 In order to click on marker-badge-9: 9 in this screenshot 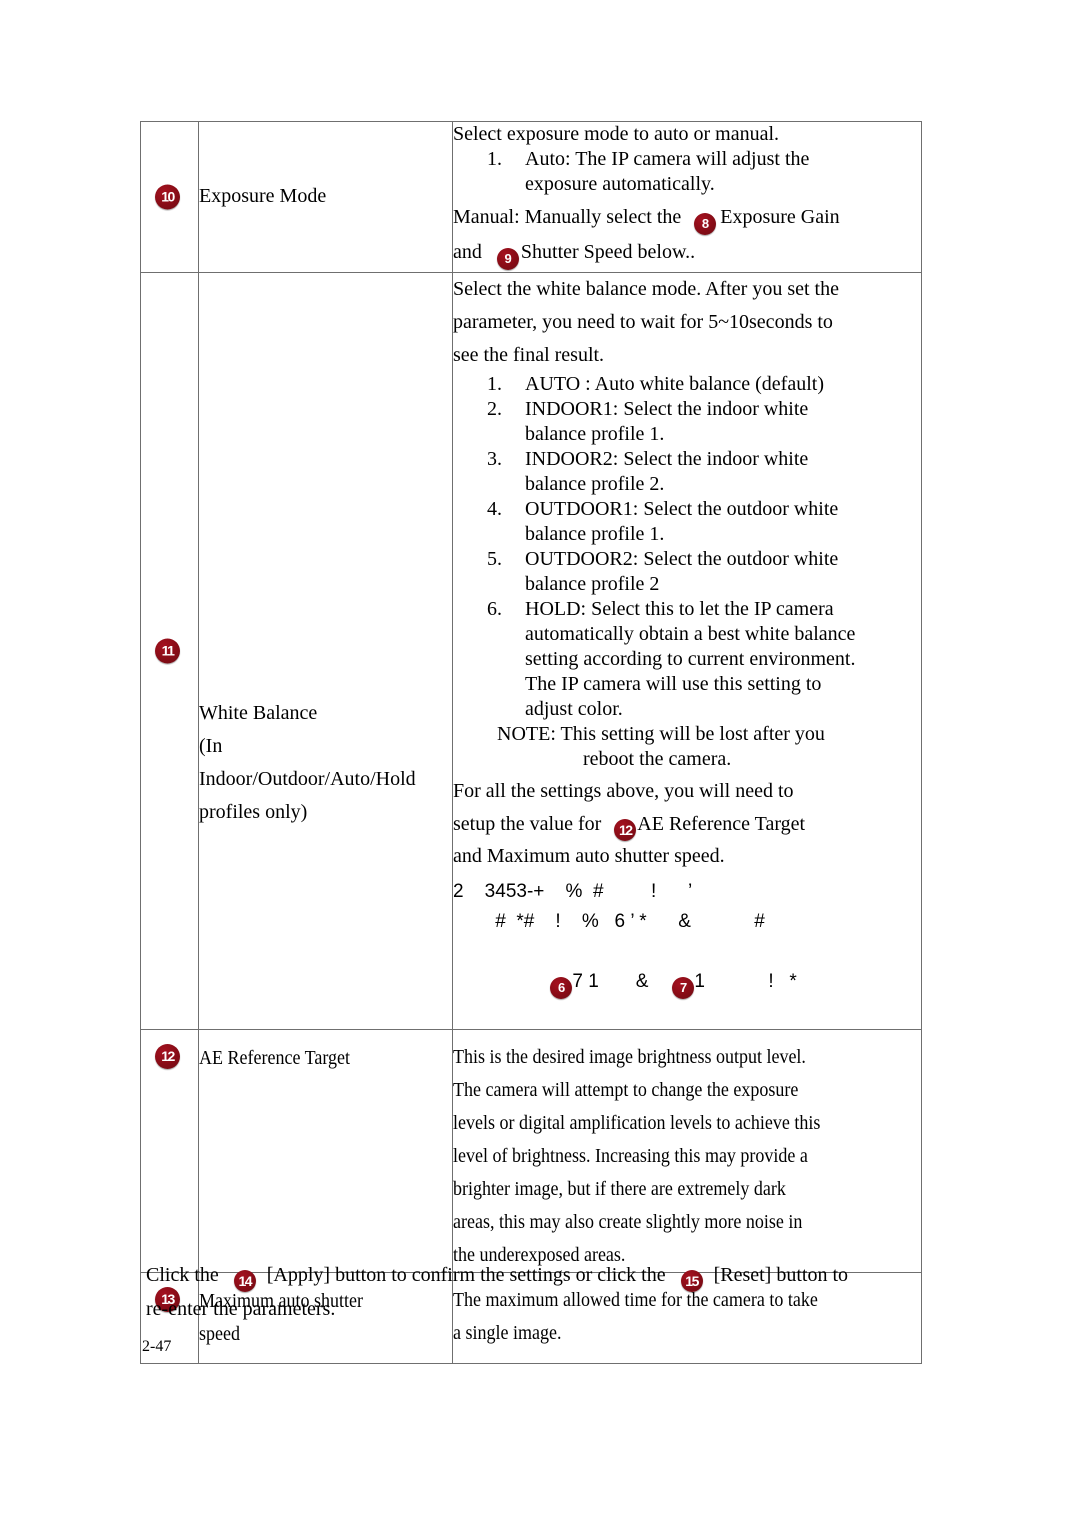, I will do `click(507, 259)`.